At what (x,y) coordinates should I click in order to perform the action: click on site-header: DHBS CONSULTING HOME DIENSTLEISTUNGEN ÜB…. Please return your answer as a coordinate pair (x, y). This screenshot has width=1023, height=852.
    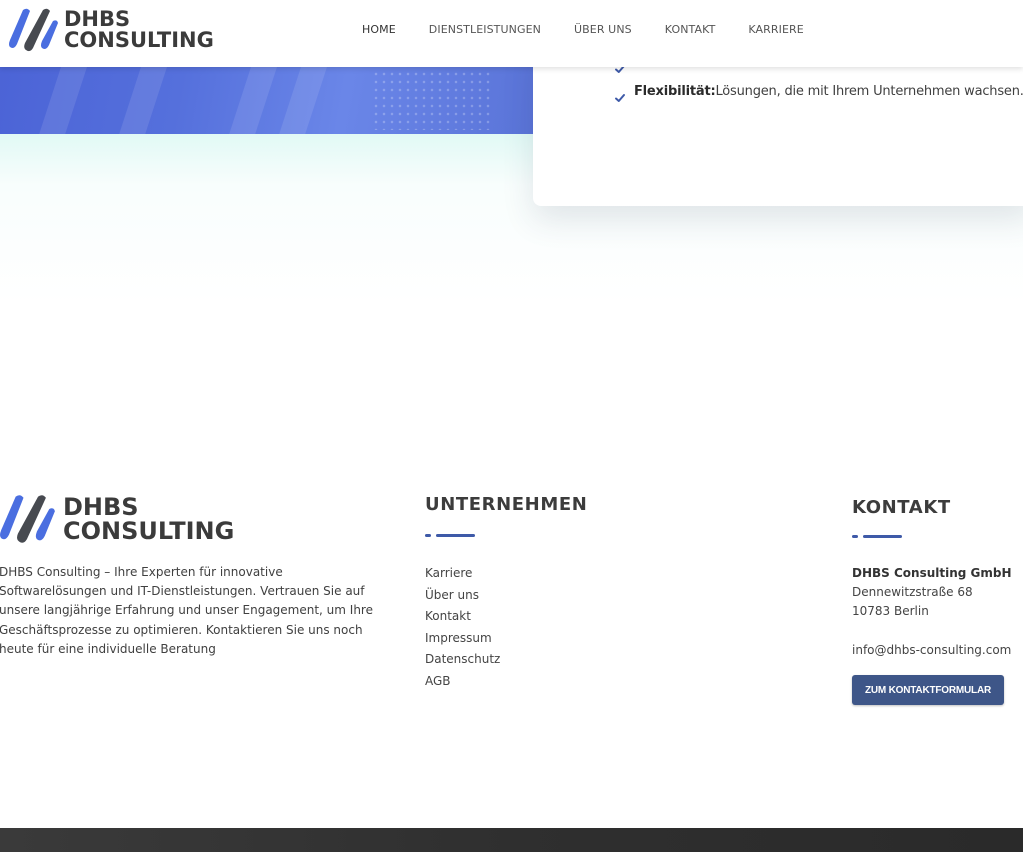
    Looking at the image, I should click on (511, 33).